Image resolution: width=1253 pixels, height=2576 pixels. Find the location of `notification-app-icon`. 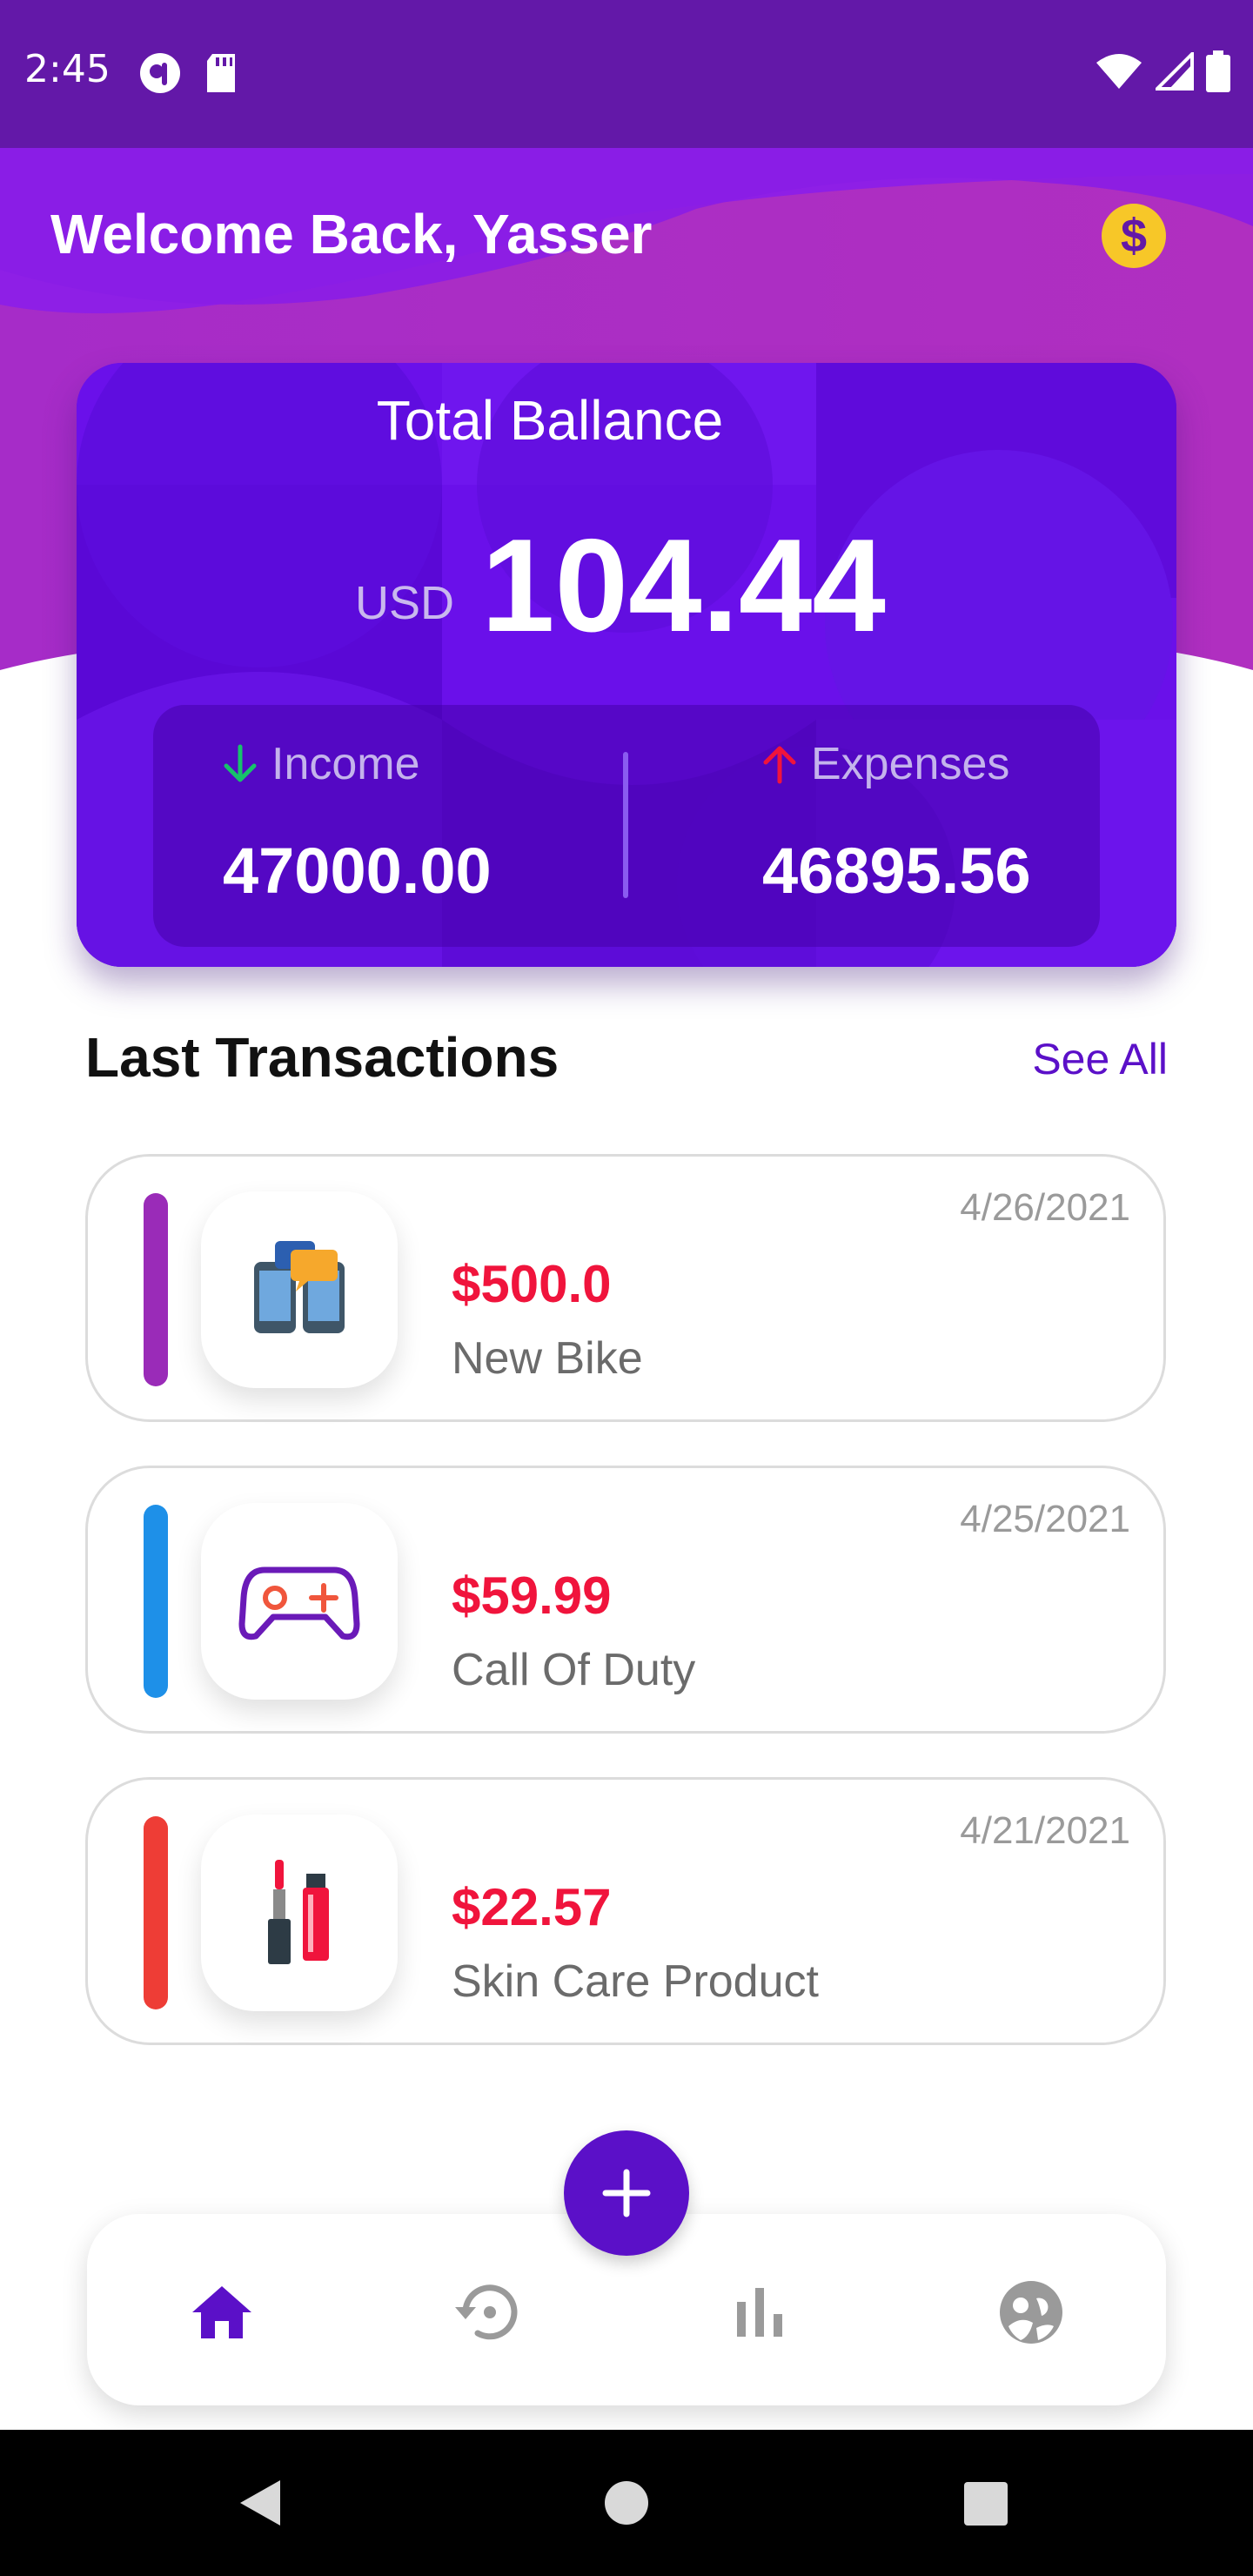

notification-app-icon is located at coordinates (160, 73).